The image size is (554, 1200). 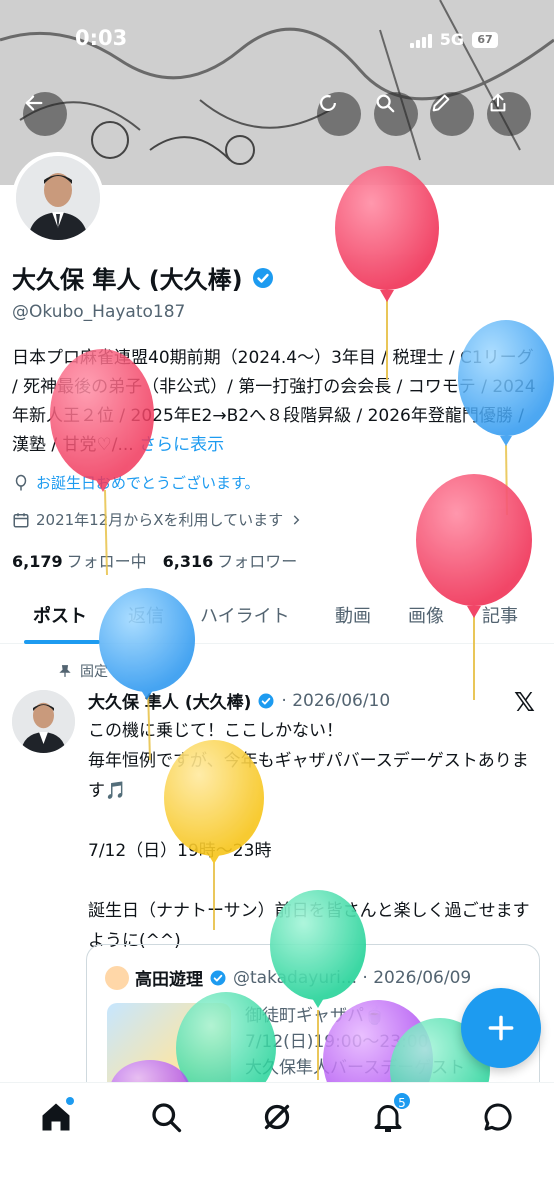 I want to click on nav-search, so click(x=166, y=1117).